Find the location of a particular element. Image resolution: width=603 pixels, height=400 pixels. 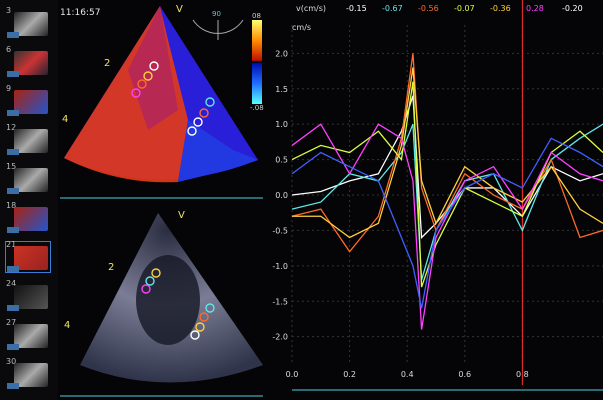

thumbnail-number: 6 is located at coordinates (9, 49).